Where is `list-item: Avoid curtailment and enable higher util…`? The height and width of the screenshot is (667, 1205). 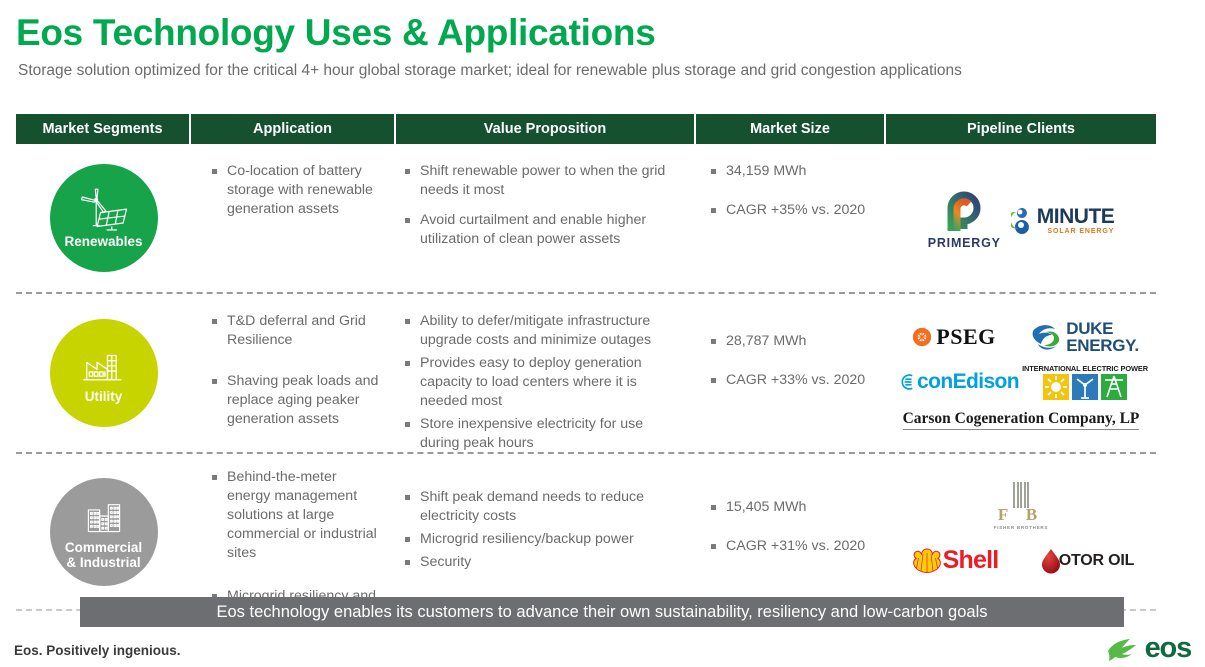
list-item: Avoid curtailment and enable higher util… is located at coordinates (543, 230).